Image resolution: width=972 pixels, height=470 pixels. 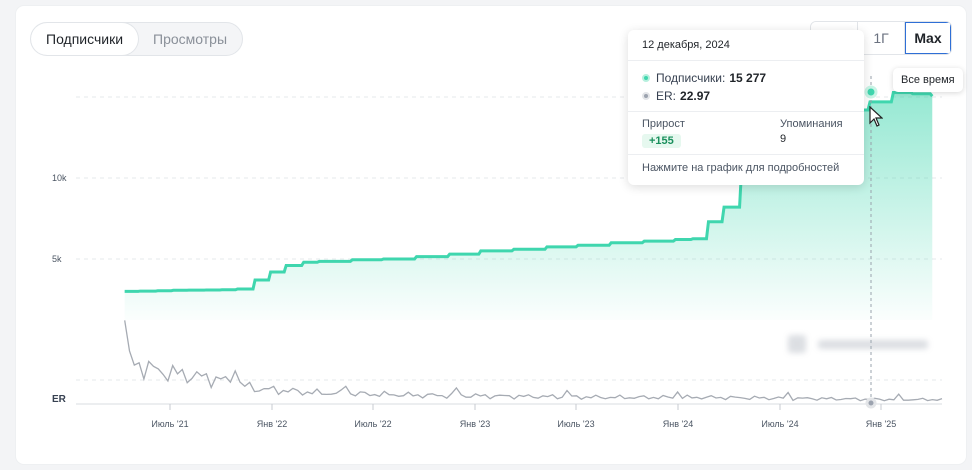 I want to click on tooltip-subs-label: Подписчики:, so click(x=691, y=78).